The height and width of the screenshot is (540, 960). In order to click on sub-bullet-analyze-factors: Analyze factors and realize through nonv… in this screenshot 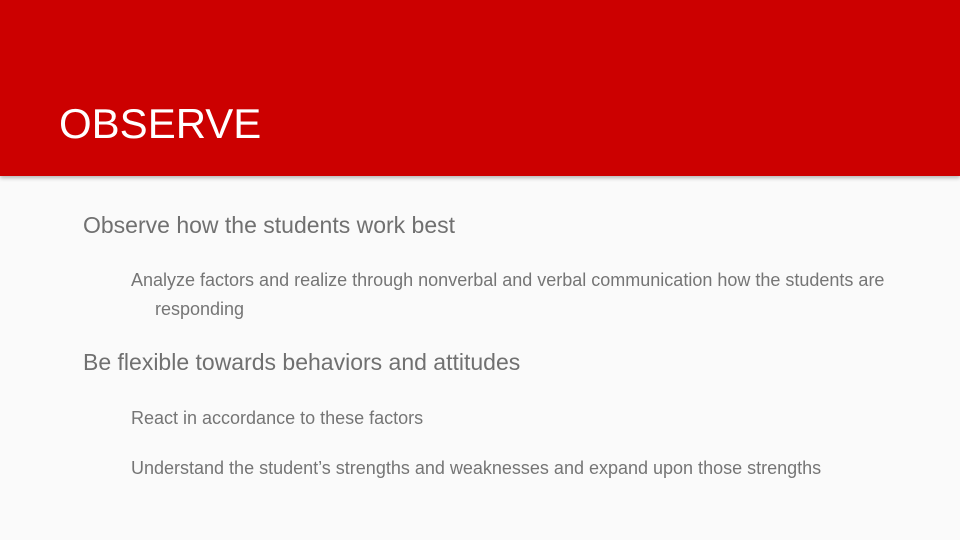, I will do `click(508, 294)`.